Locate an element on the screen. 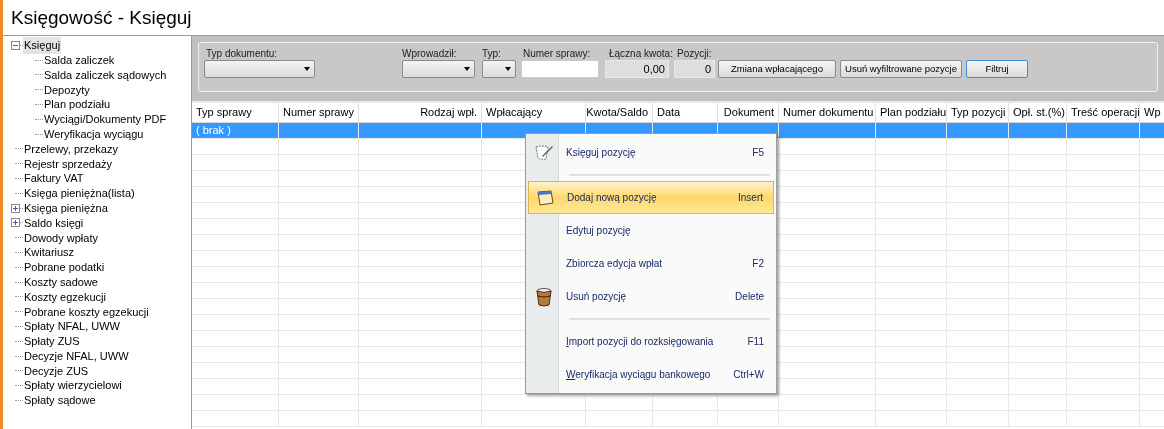 Image resolution: width=1164 pixels, height=429 pixels. column-header: Numer dokumentu is located at coordinates (827, 112).